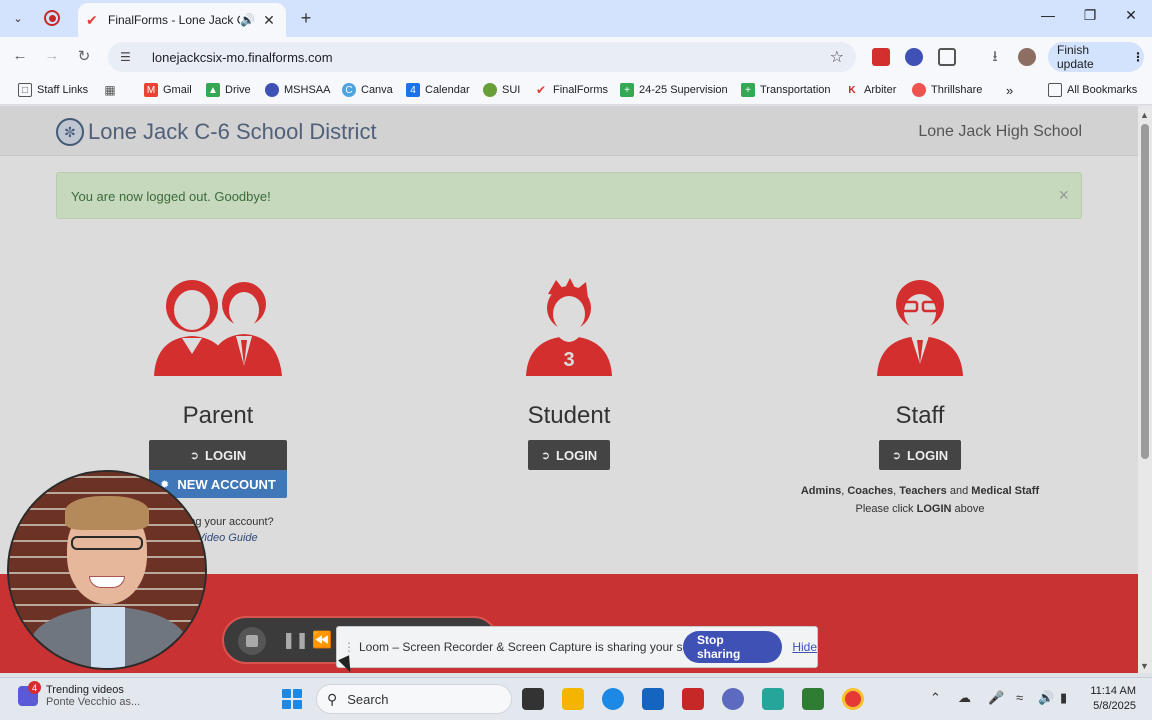 The height and width of the screenshot is (720, 1152). I want to click on alert-message: You are now logged out. Goodbye!, so click(171, 196).